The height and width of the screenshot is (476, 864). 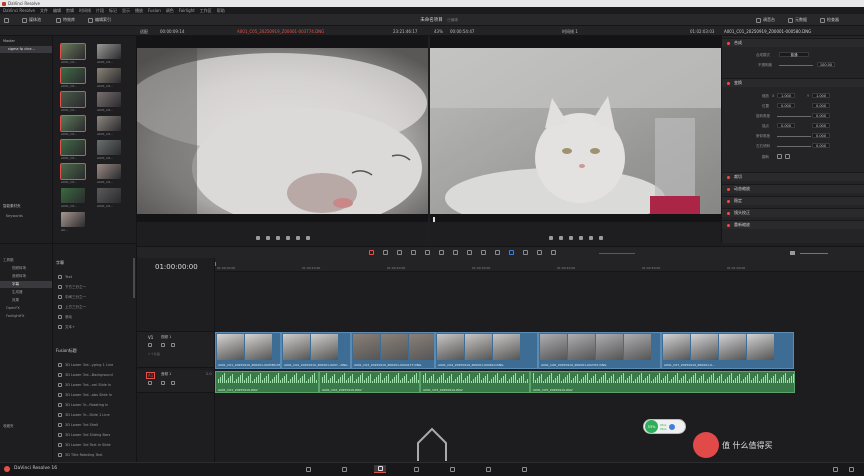 What do you see at coordinates (438, 31) in the screenshot?
I see `program-zoom: 43%` at bounding box center [438, 31].